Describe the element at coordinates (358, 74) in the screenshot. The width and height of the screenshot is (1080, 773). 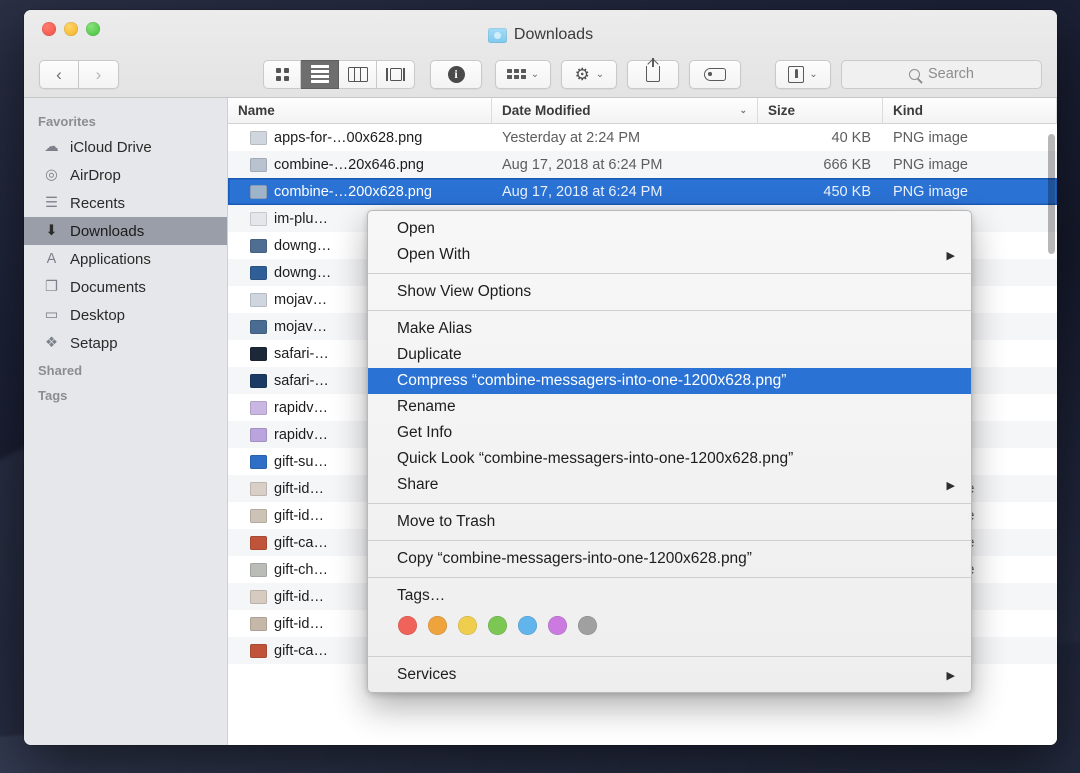
I see `column-view-button` at that location.